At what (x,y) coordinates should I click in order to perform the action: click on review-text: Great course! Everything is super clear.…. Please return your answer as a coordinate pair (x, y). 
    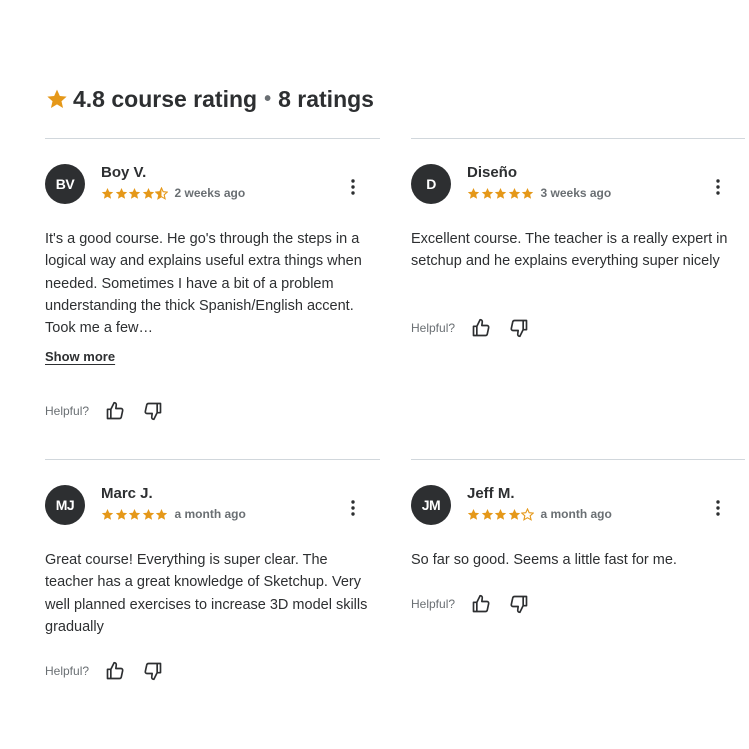
    Looking at the image, I should click on (206, 593).